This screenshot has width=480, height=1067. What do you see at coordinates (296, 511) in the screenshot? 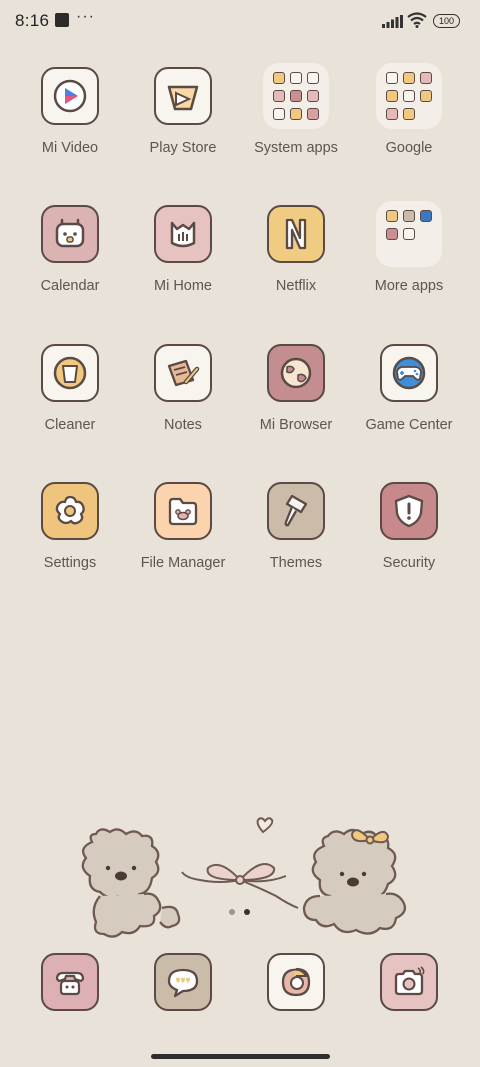
I see `brush-icon` at bounding box center [296, 511].